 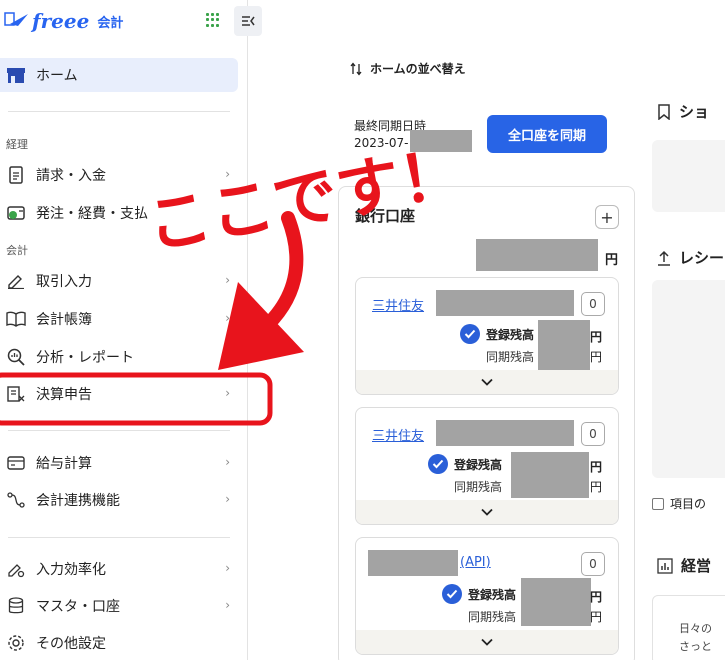 What do you see at coordinates (279, 274) in the screenshot?
I see `callout-arrow-shaft` at bounding box center [279, 274].